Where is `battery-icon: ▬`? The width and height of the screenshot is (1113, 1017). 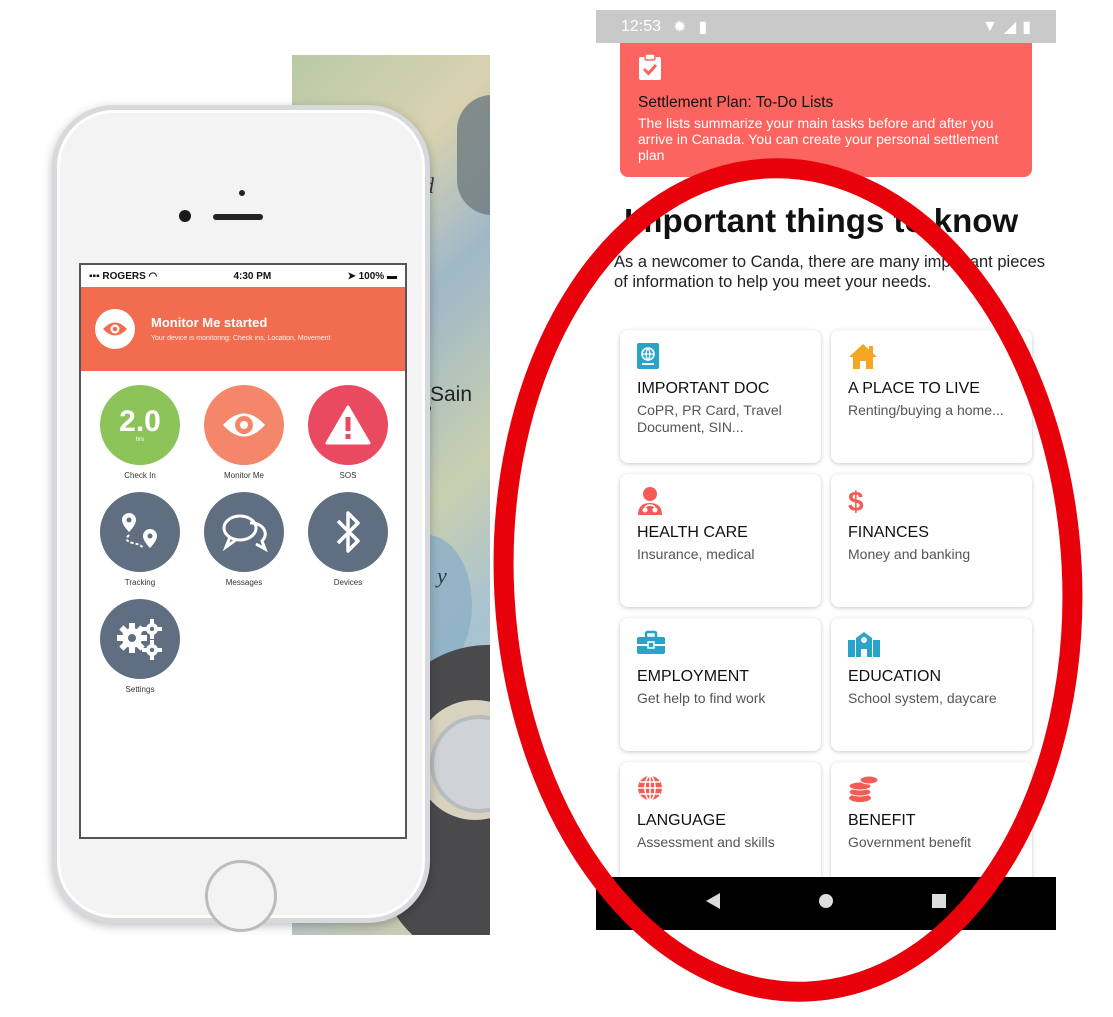 battery-icon: ▬ is located at coordinates (391, 276).